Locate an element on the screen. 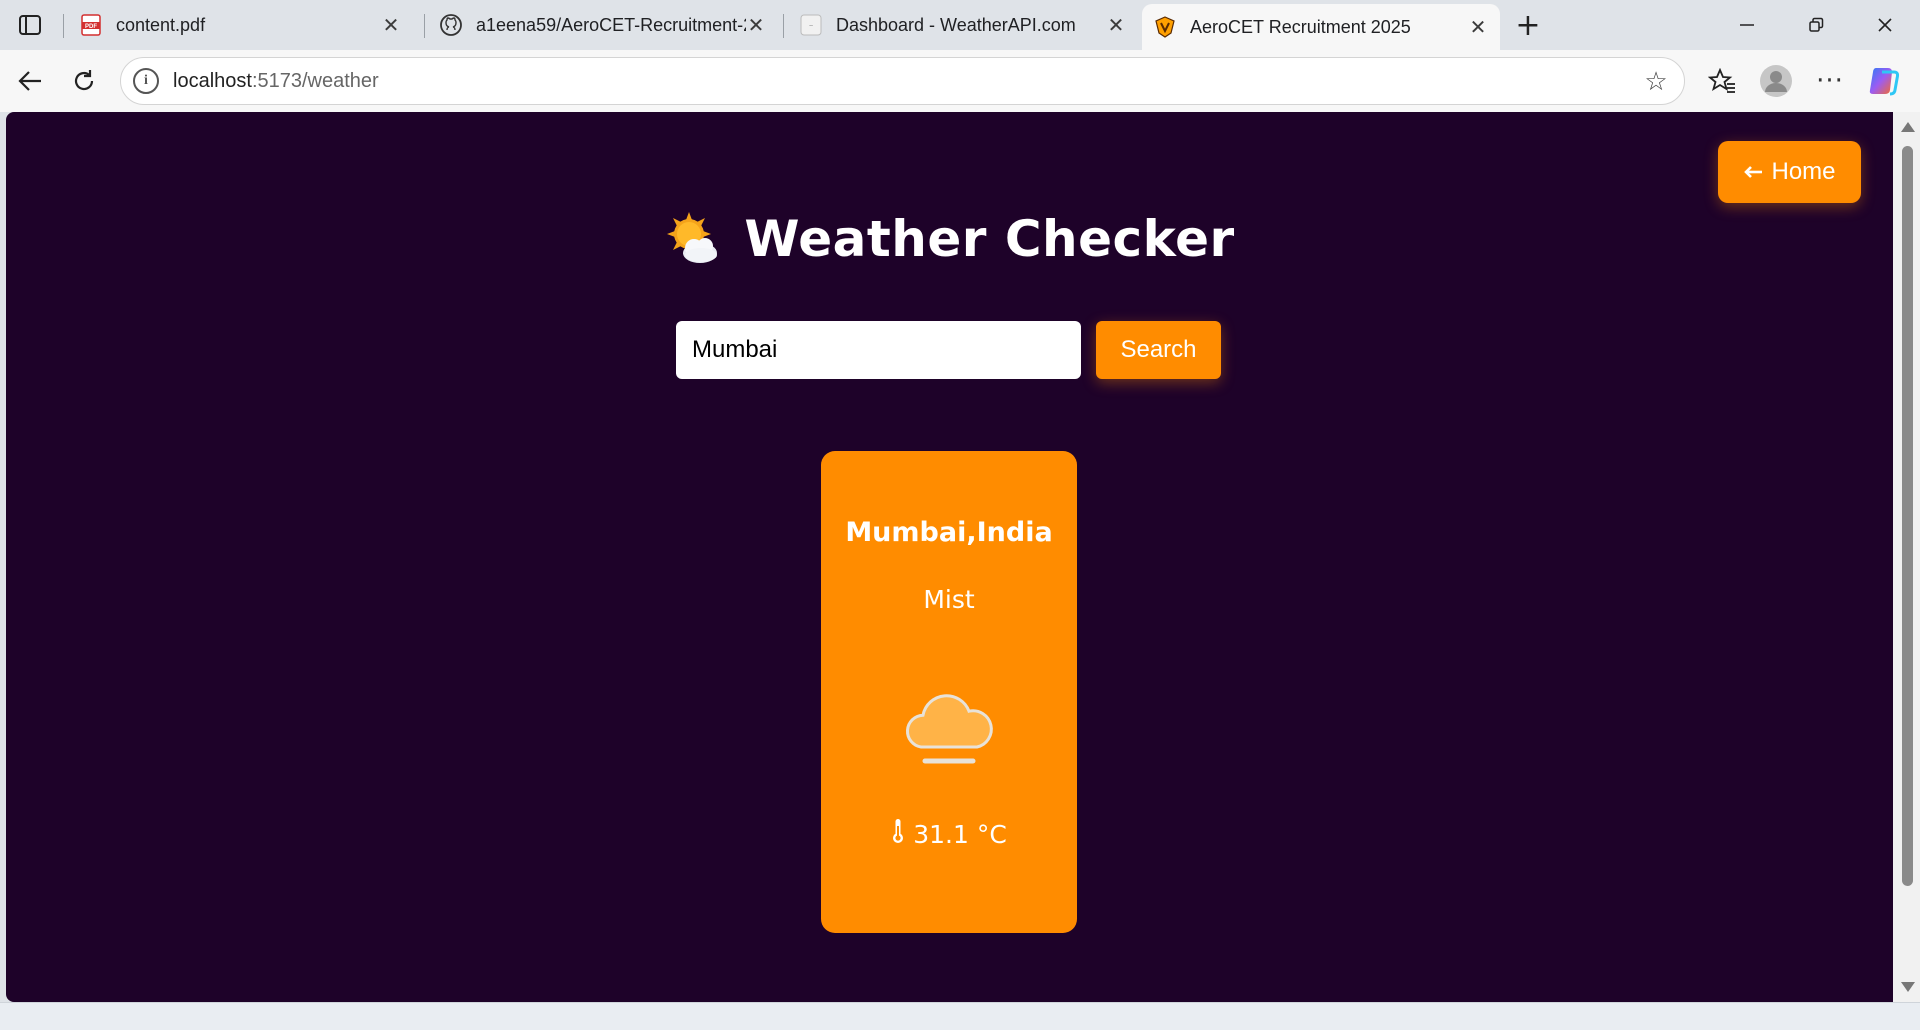 The width and height of the screenshot is (1920, 1030). url-text: localhost:5173/weather is located at coordinates (276, 81).